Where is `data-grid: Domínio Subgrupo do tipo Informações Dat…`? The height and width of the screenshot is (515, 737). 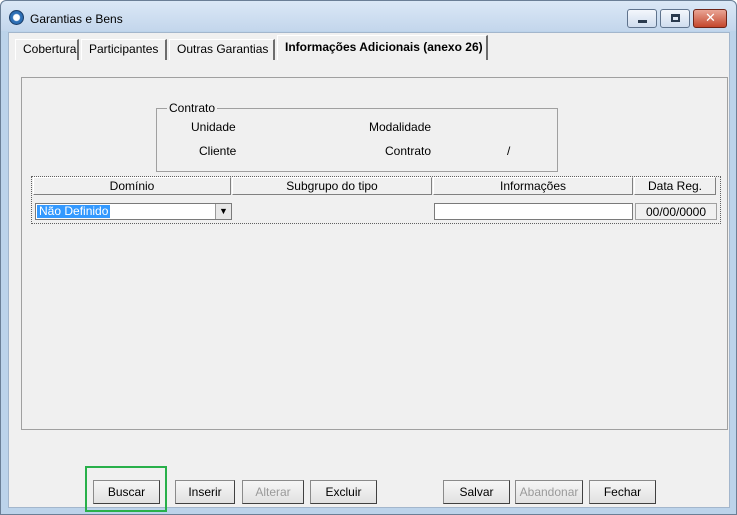
data-grid: Domínio Subgrupo do tipo Informações Dat… is located at coordinates (376, 200).